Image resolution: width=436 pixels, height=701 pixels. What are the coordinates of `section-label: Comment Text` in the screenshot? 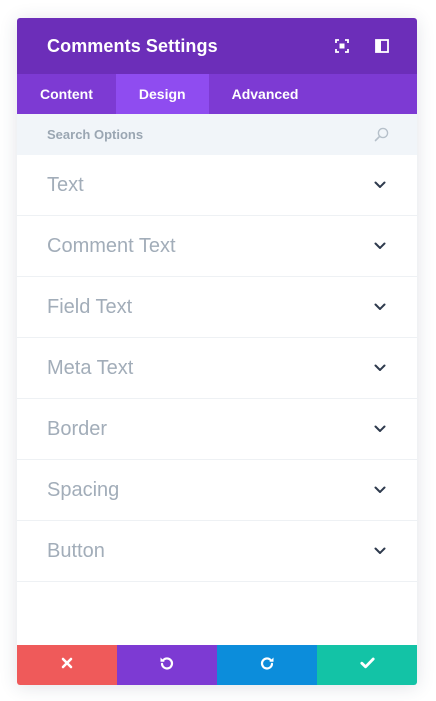 It's located at (111, 245).